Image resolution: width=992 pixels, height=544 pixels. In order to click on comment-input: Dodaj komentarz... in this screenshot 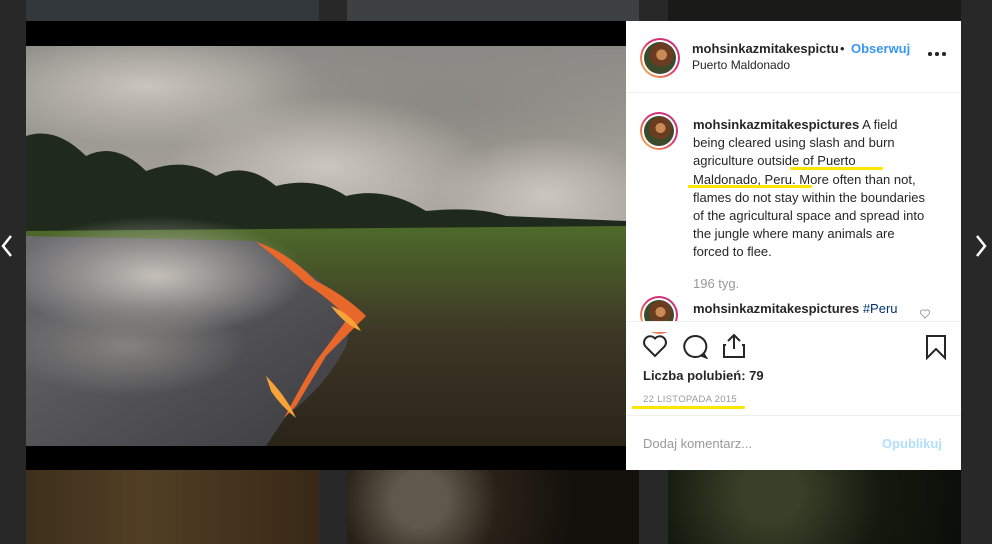, I will do `click(758, 443)`.